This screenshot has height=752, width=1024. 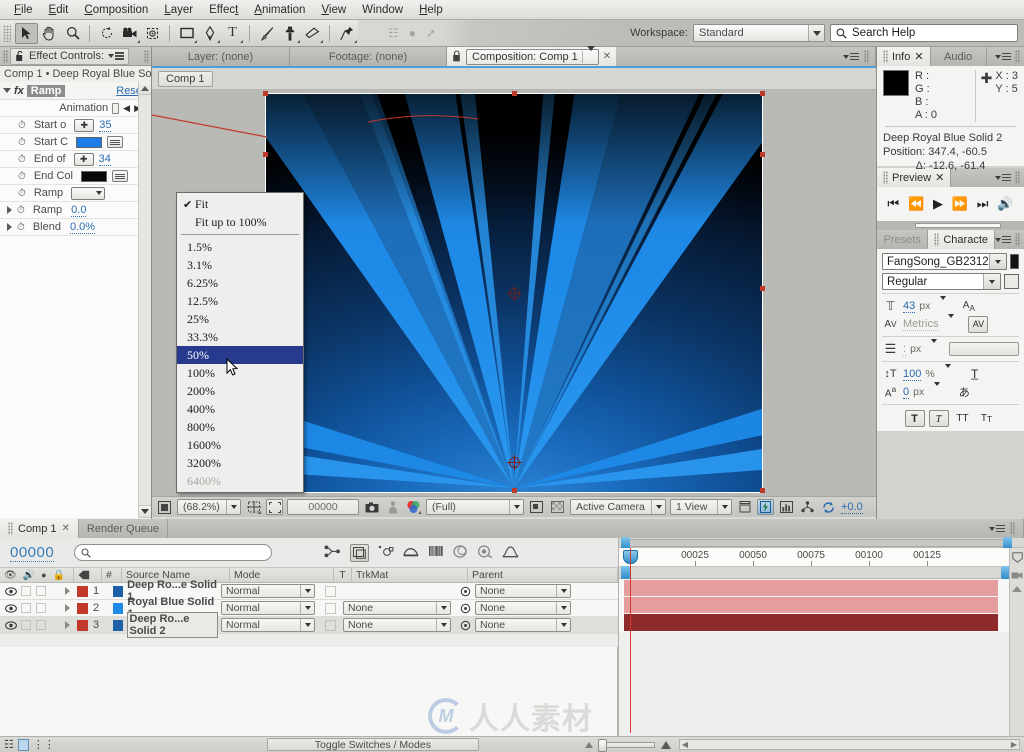 What do you see at coordinates (83, 159) in the screenshot?
I see `point-picker-icon-2: ✚` at bounding box center [83, 159].